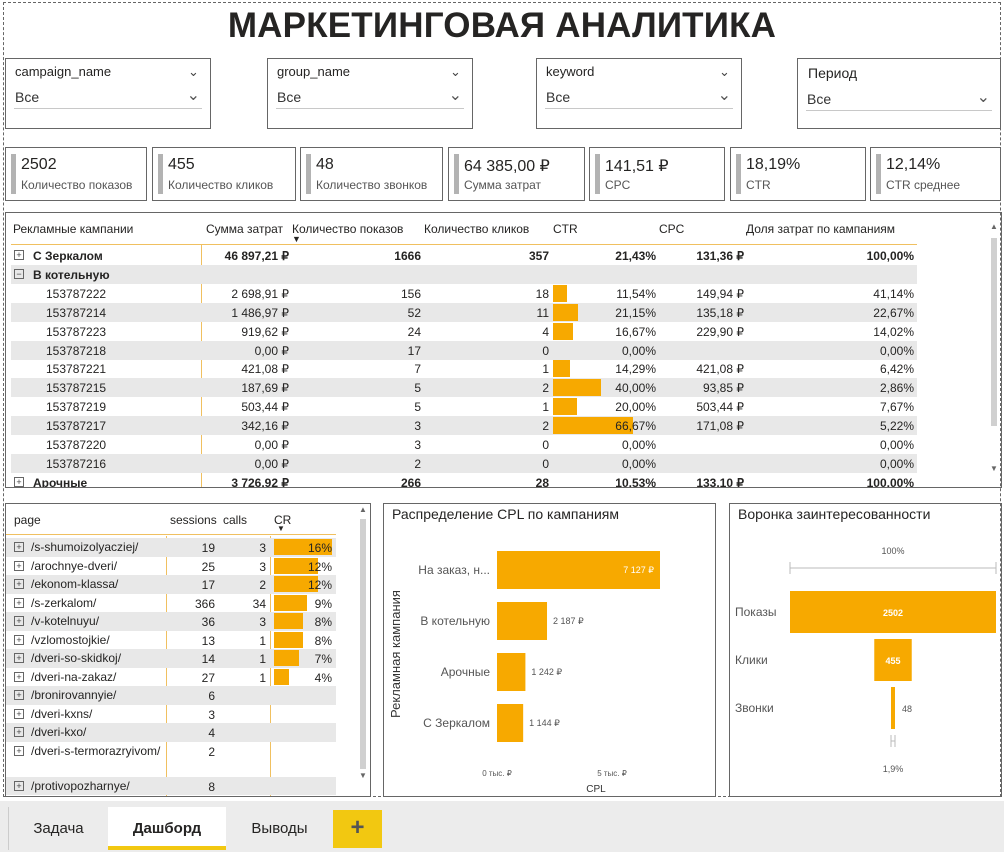  Describe the element at coordinates (414, 312) in the screenshot. I see `cell-shows: 52` at that location.